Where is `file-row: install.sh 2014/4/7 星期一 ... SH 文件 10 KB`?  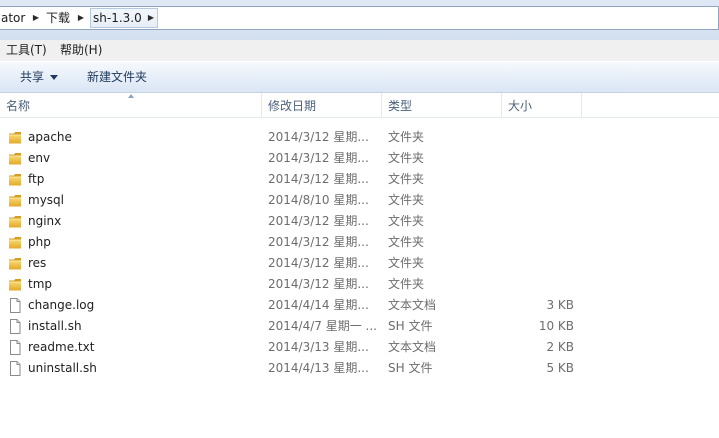
file-row: install.sh 2014/4/7 星期一 ... SH 文件 10 KB is located at coordinates (359, 326).